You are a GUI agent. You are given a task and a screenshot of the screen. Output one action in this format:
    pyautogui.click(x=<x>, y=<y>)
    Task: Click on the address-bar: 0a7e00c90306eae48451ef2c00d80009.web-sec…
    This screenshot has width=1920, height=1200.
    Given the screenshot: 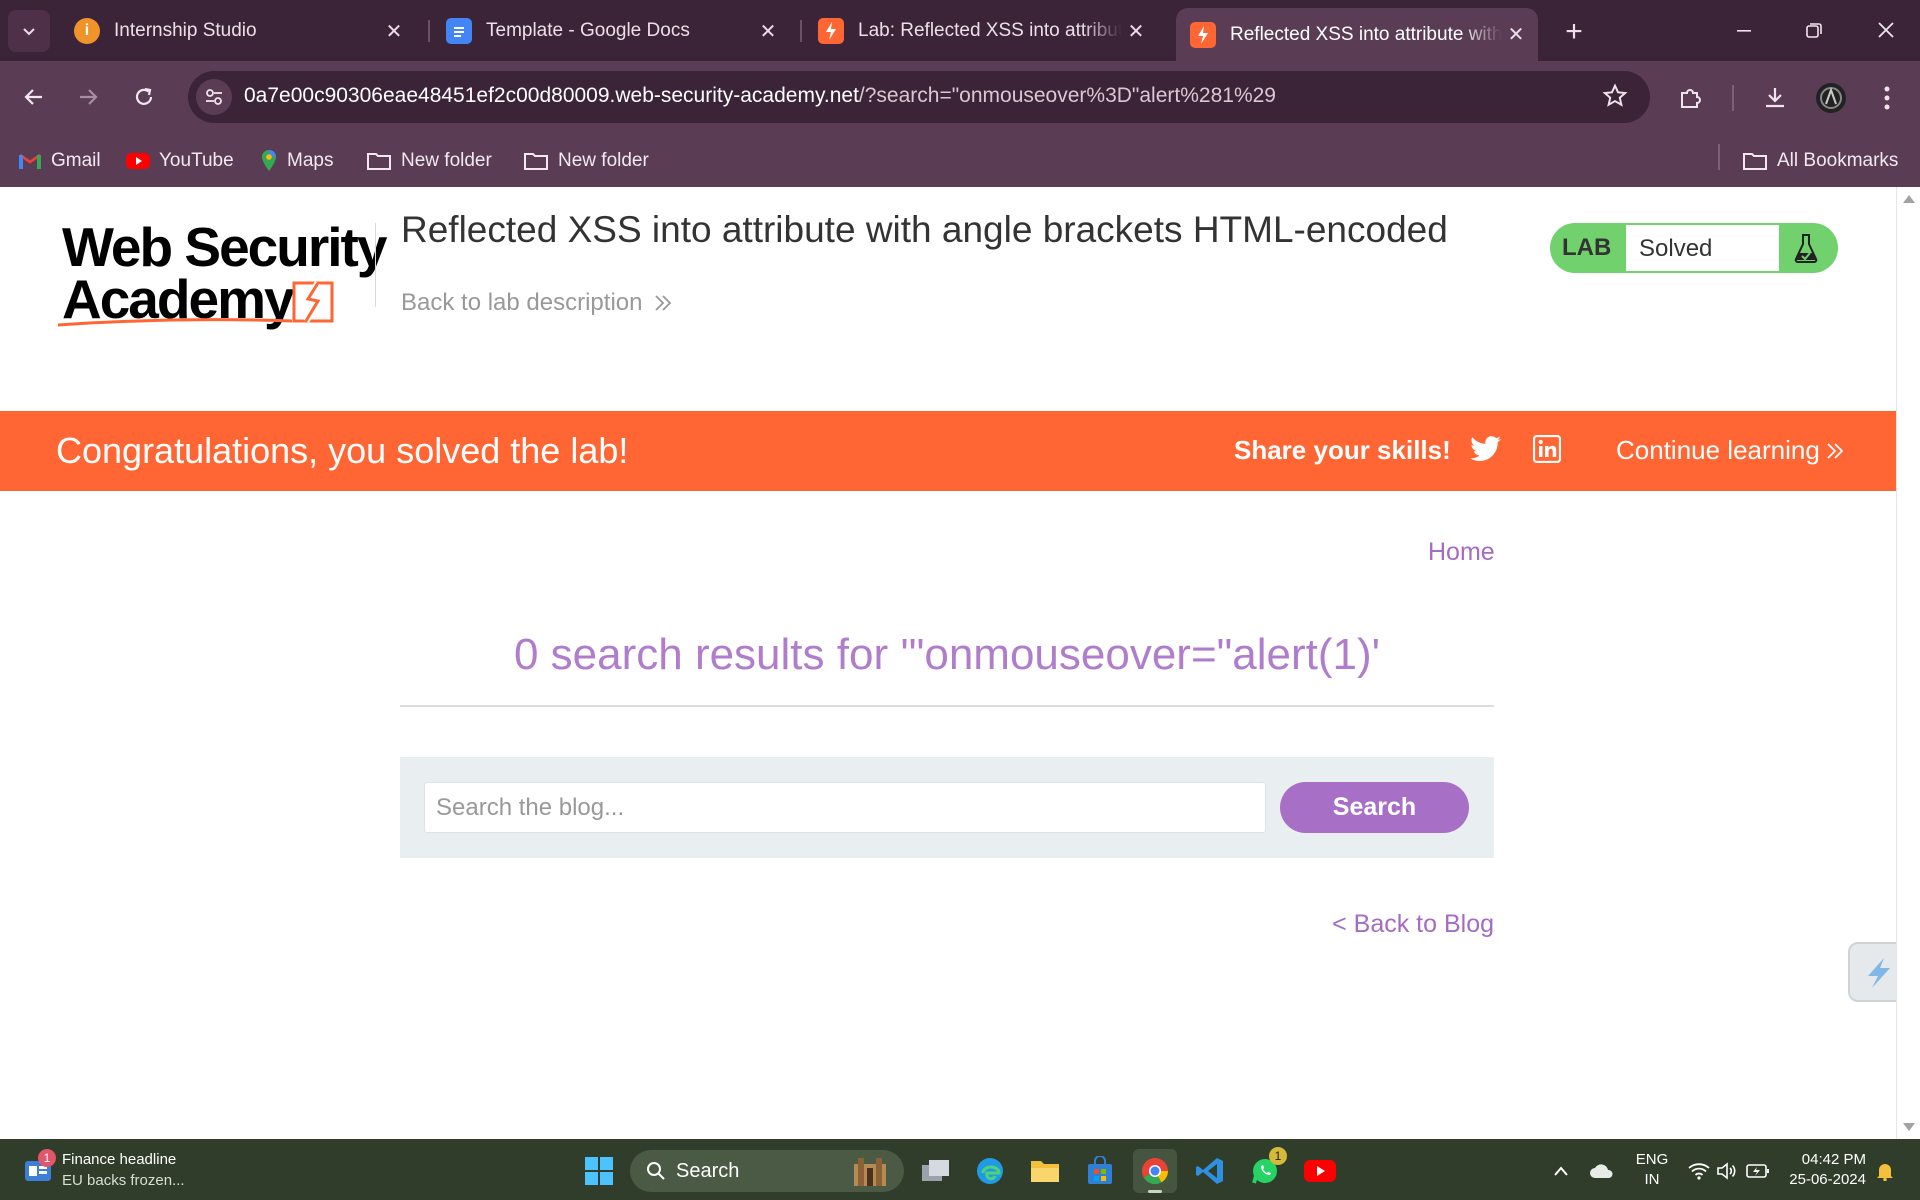 What is the action you would take?
    pyautogui.click(x=919, y=97)
    